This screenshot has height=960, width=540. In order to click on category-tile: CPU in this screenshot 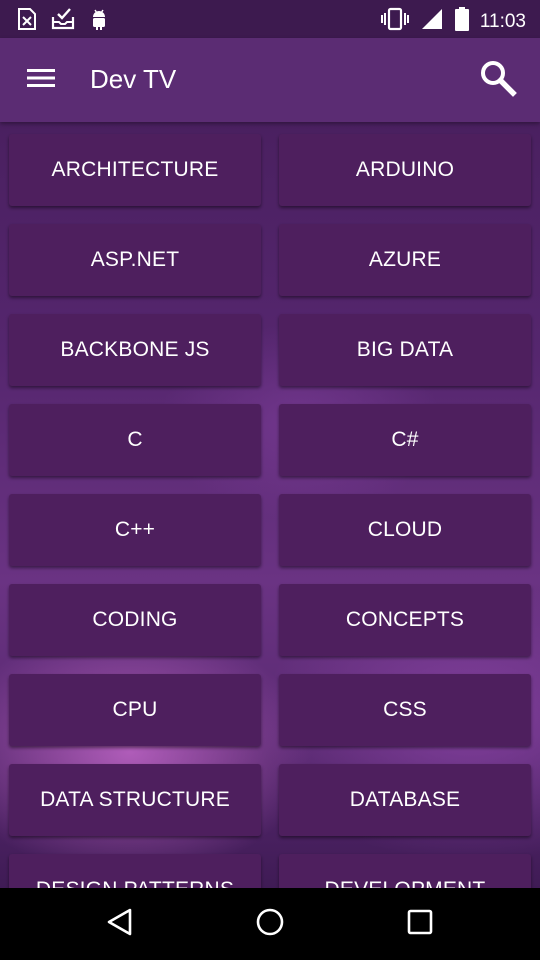, I will do `click(135, 710)`.